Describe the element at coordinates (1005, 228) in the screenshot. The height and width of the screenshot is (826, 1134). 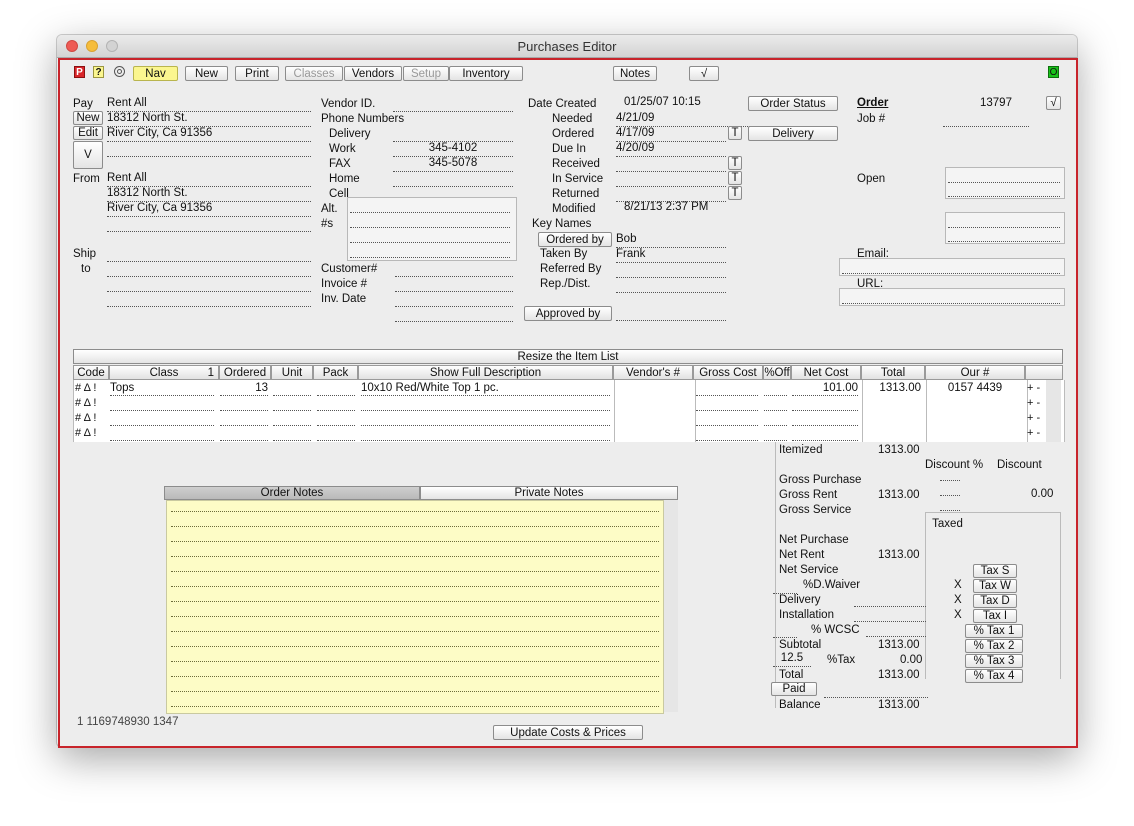
I see `extra-box` at that location.